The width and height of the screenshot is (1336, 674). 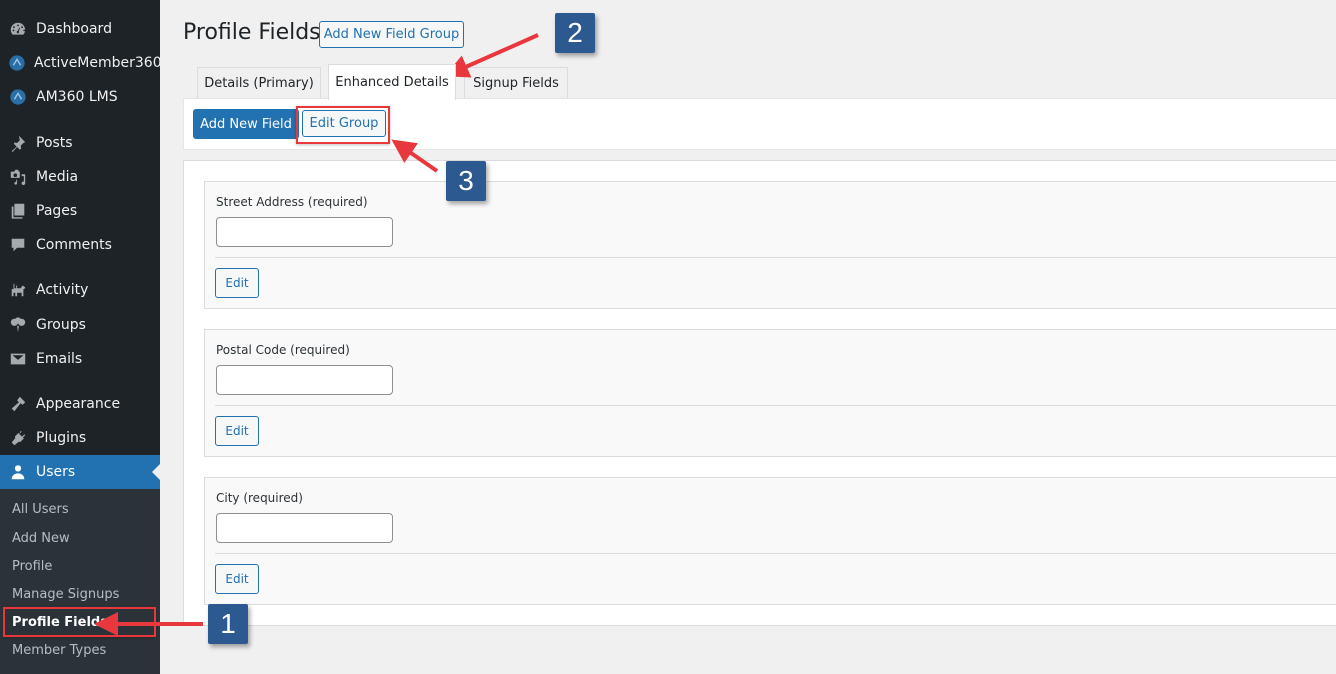 I want to click on am360-lms-icon, so click(x=18, y=97).